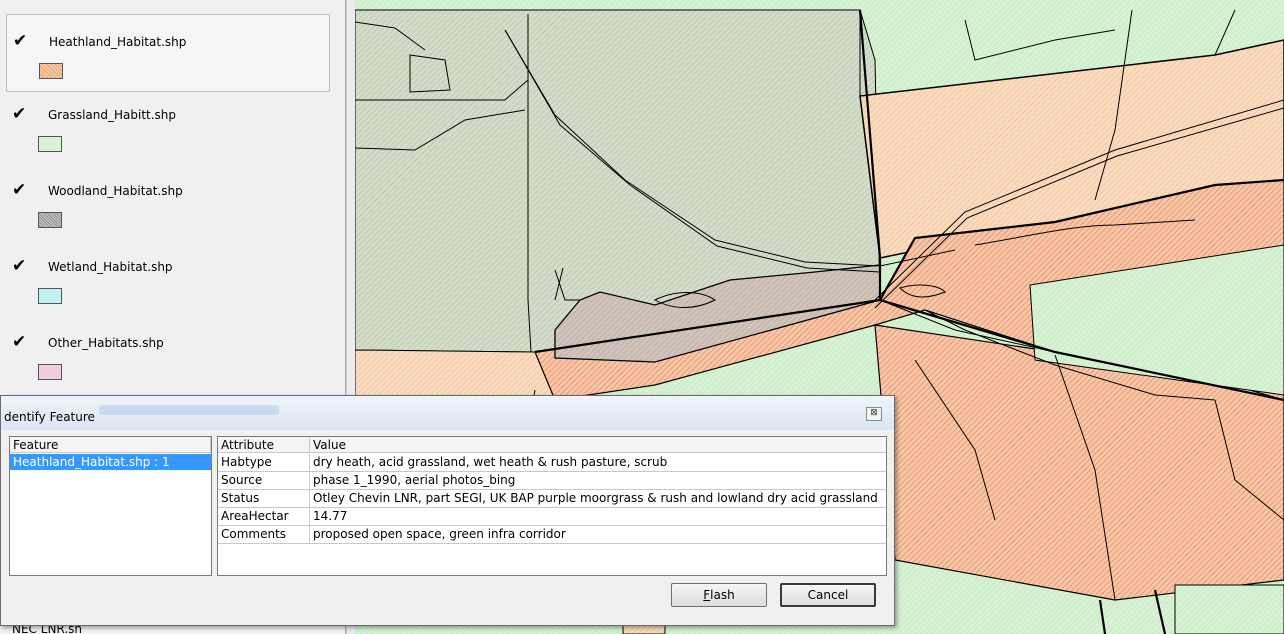 Image resolution: width=1284 pixels, height=634 pixels. Describe the element at coordinates (118, 42) in the screenshot. I see `layer-name: Heathland_Habitat.shp` at that location.